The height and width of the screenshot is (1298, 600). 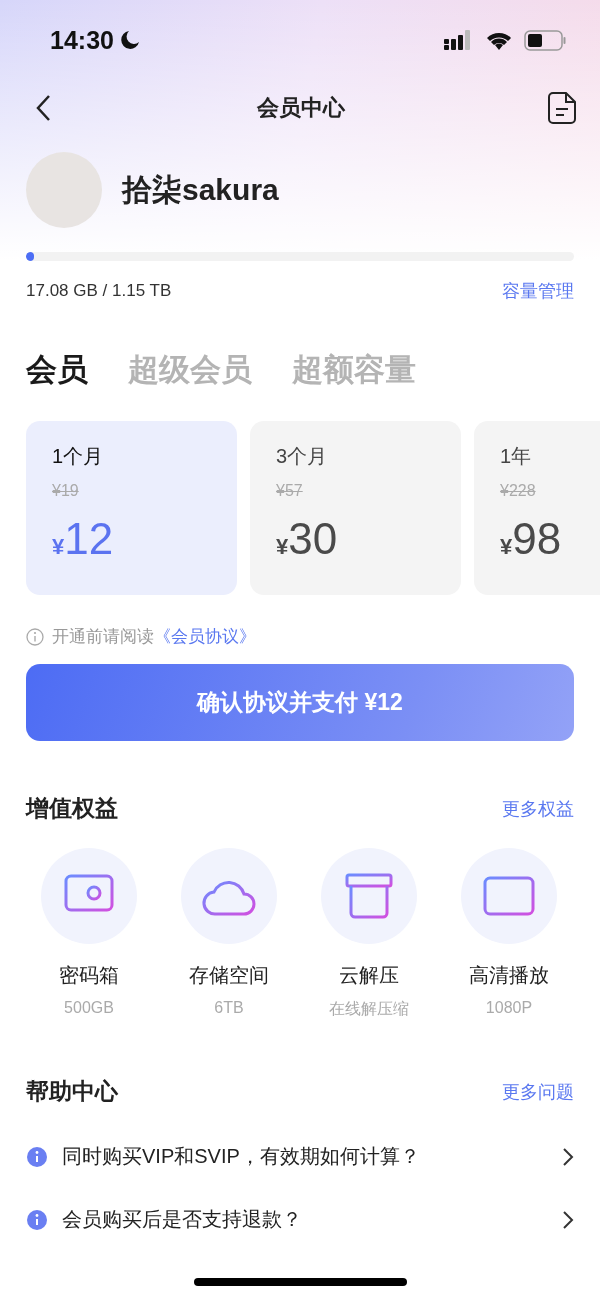 What do you see at coordinates (129, 40) in the screenshot?
I see `moon-icon` at bounding box center [129, 40].